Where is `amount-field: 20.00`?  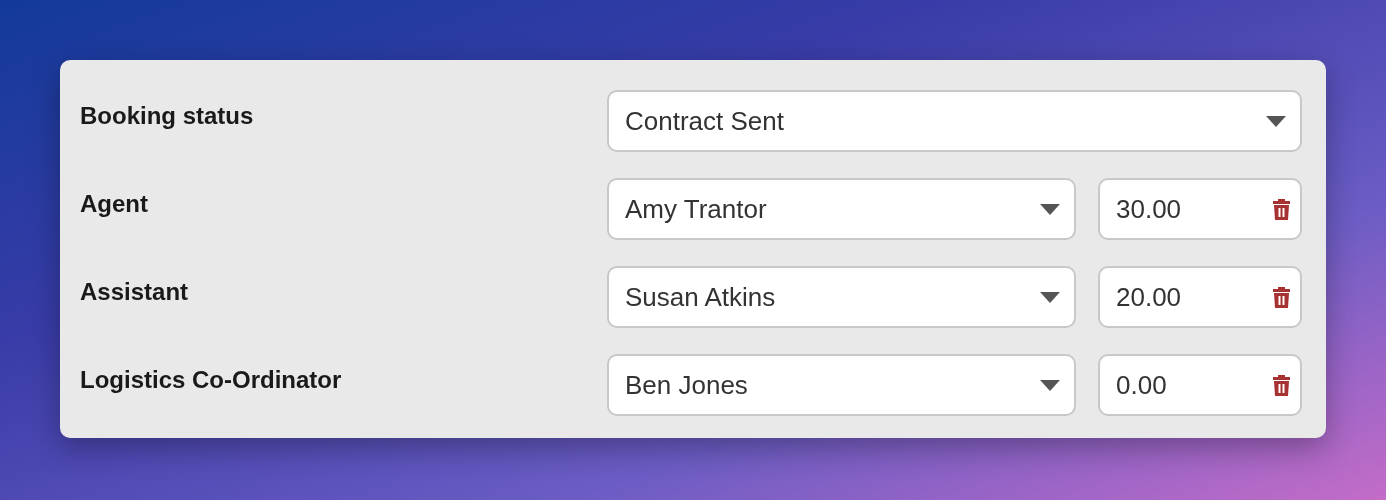
amount-field: 20.00 is located at coordinates (1200, 297).